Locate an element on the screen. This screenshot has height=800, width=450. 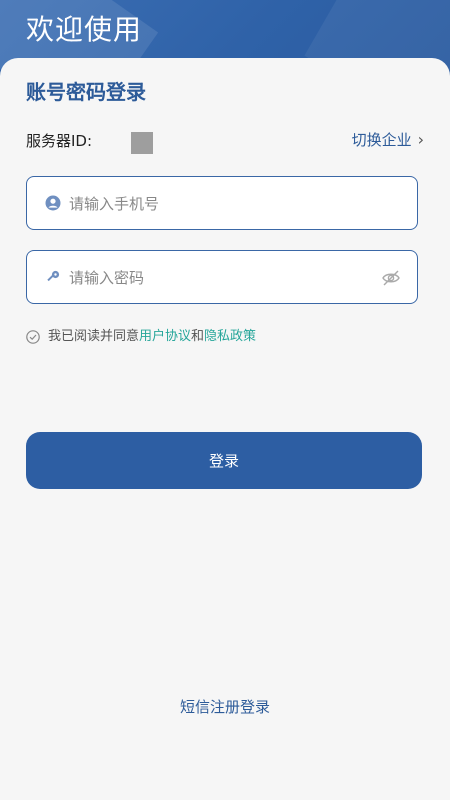
login-button: 登录 is located at coordinates (224, 460).